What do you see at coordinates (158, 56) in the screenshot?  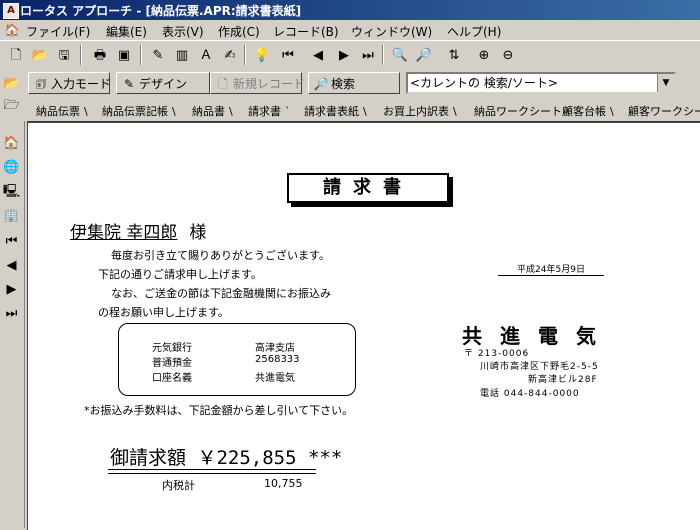 I see `pencil-icon: ✎` at bounding box center [158, 56].